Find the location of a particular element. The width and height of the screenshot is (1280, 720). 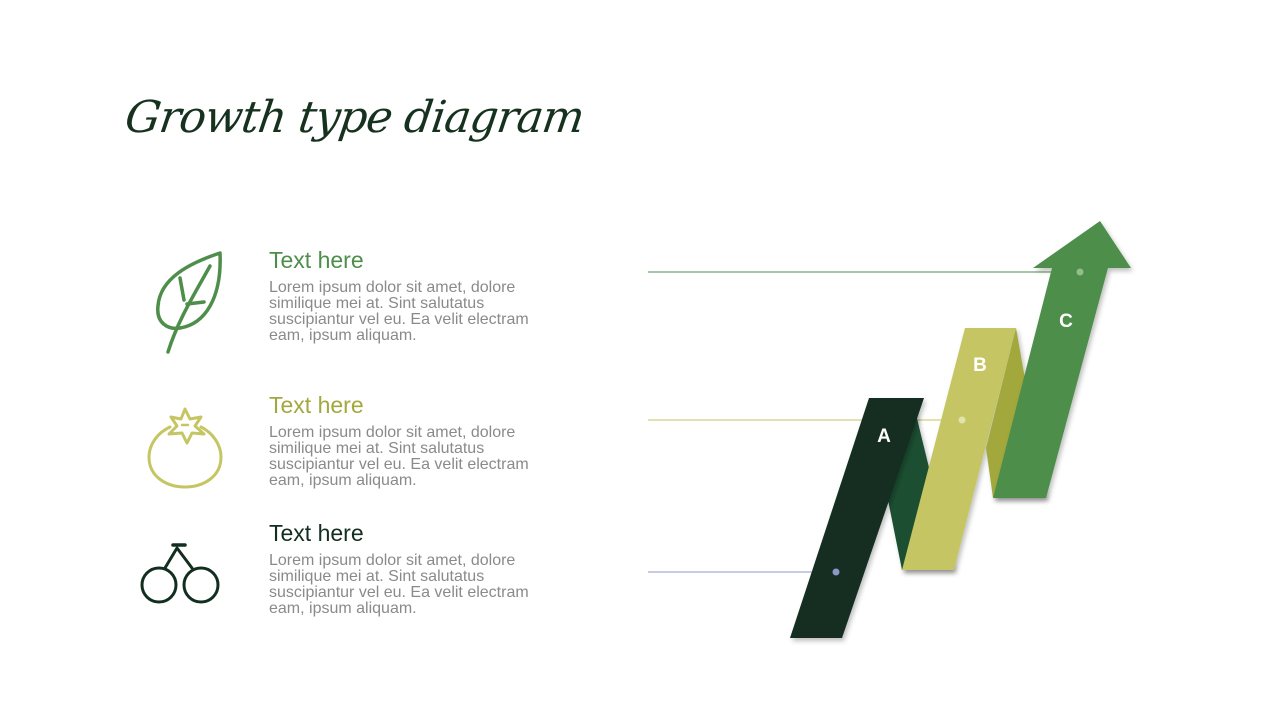

tomato-icon is located at coordinates (185, 448).